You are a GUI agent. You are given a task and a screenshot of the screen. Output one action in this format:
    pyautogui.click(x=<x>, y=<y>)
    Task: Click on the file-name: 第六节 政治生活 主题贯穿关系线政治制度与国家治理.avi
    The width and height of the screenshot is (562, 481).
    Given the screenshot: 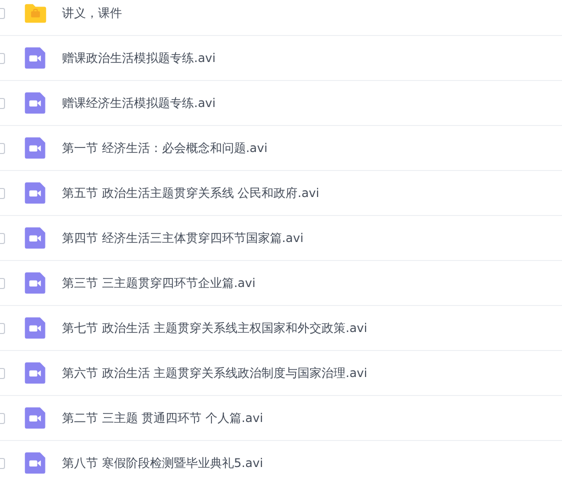 What is the action you would take?
    pyautogui.click(x=215, y=373)
    